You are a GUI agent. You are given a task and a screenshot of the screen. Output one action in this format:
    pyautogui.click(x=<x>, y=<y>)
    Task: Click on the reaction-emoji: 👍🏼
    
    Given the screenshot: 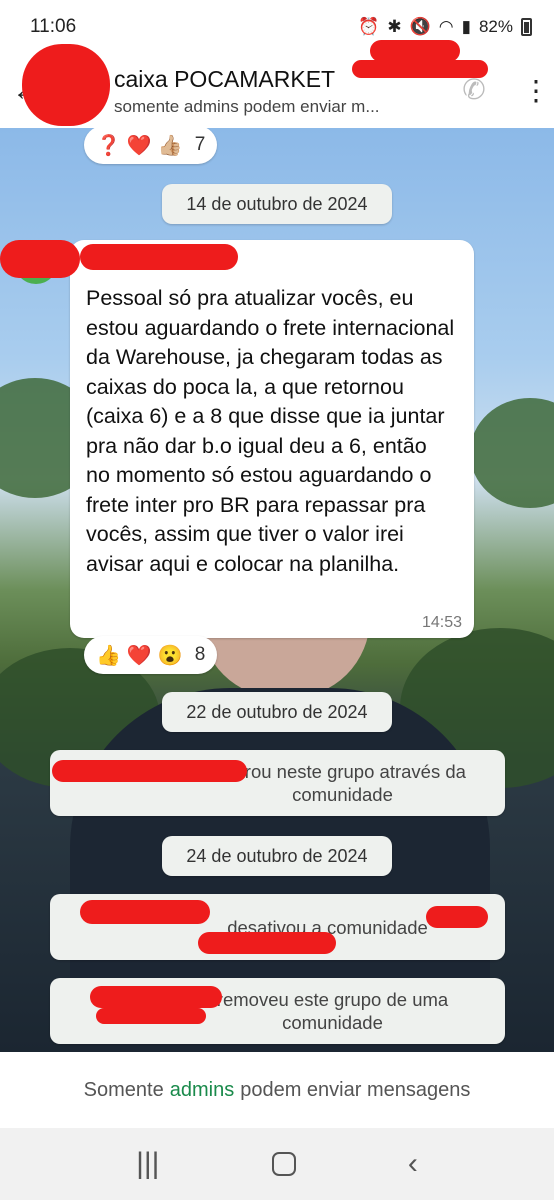 What is the action you would take?
    pyautogui.click(x=170, y=145)
    